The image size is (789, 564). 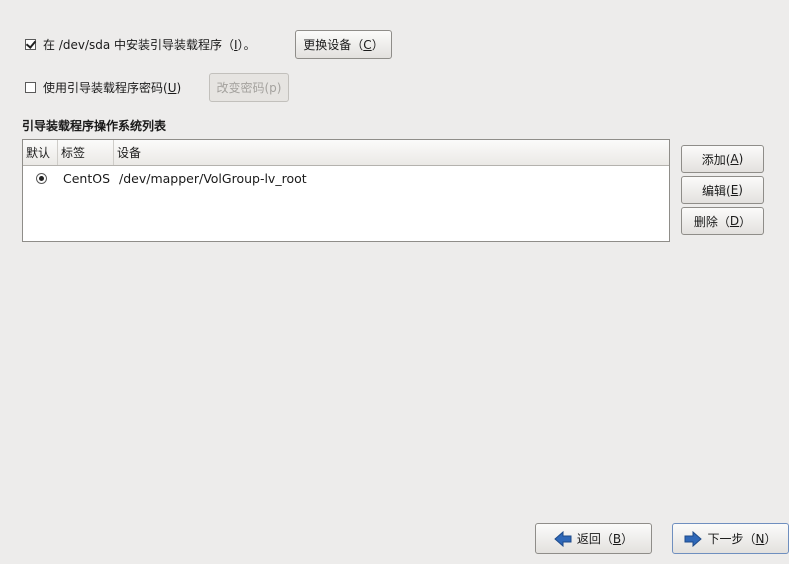 I want to click on column-header-default: 默认, so click(x=40, y=152).